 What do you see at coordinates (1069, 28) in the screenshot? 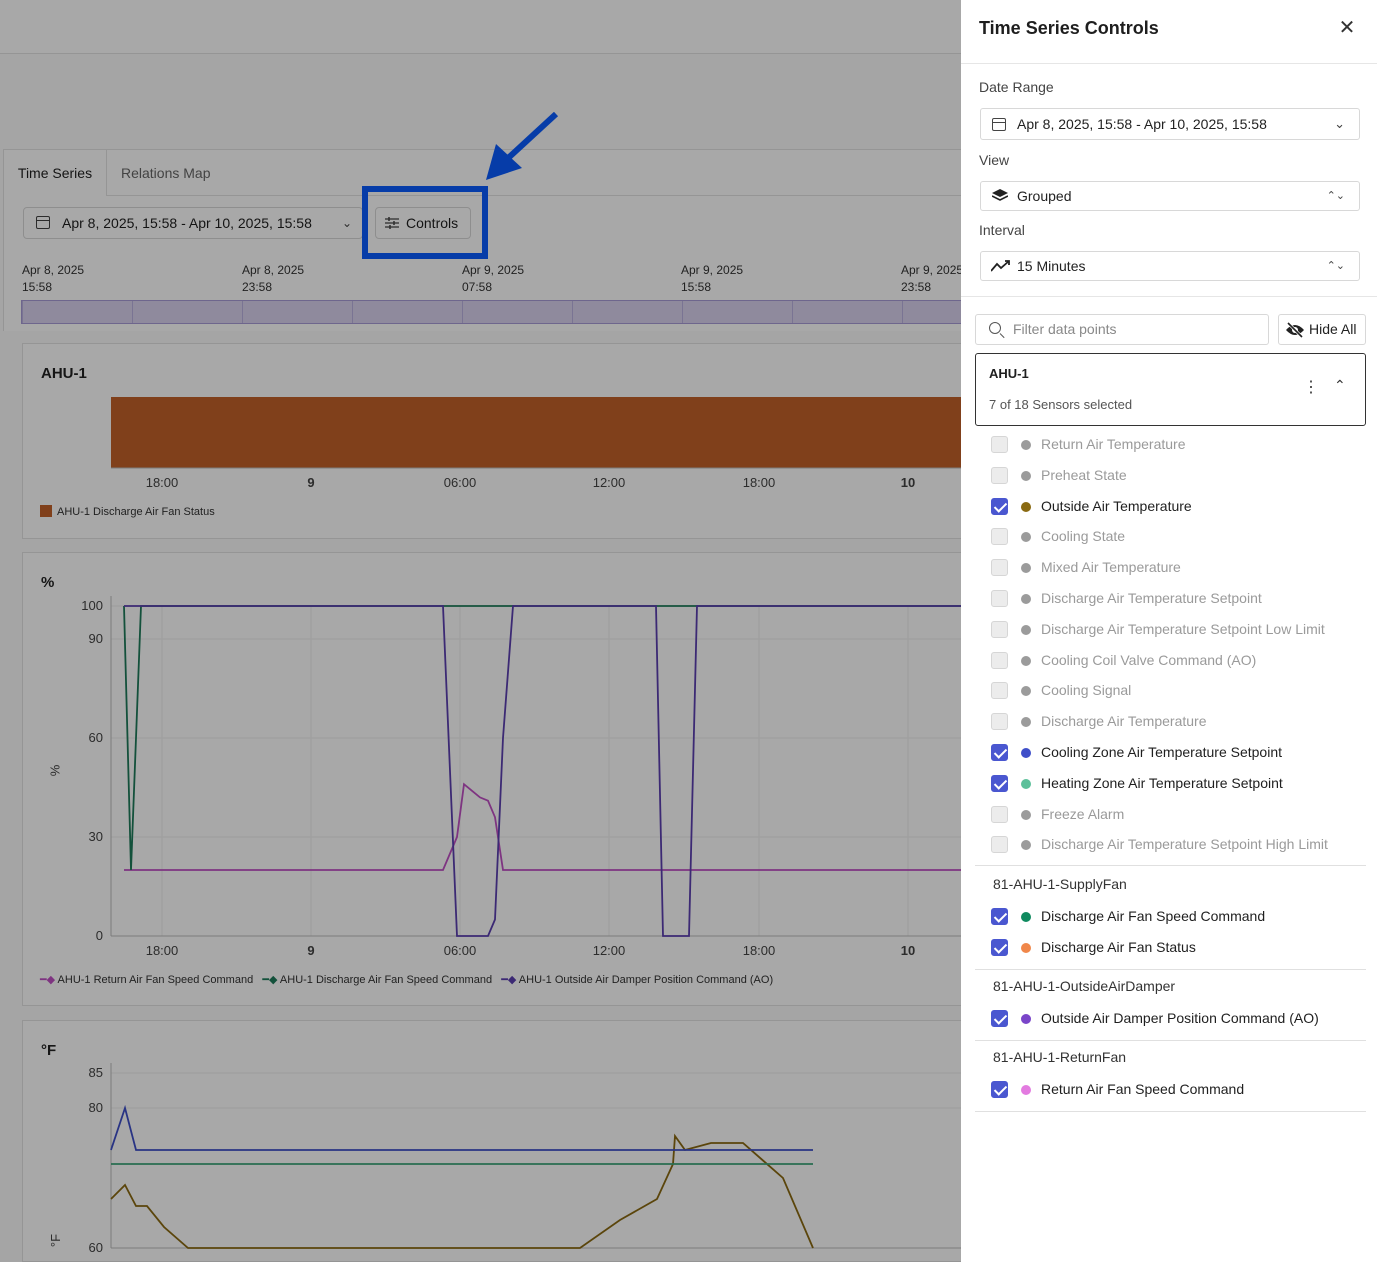
I see `panel-title: Time Series Controls` at bounding box center [1069, 28].